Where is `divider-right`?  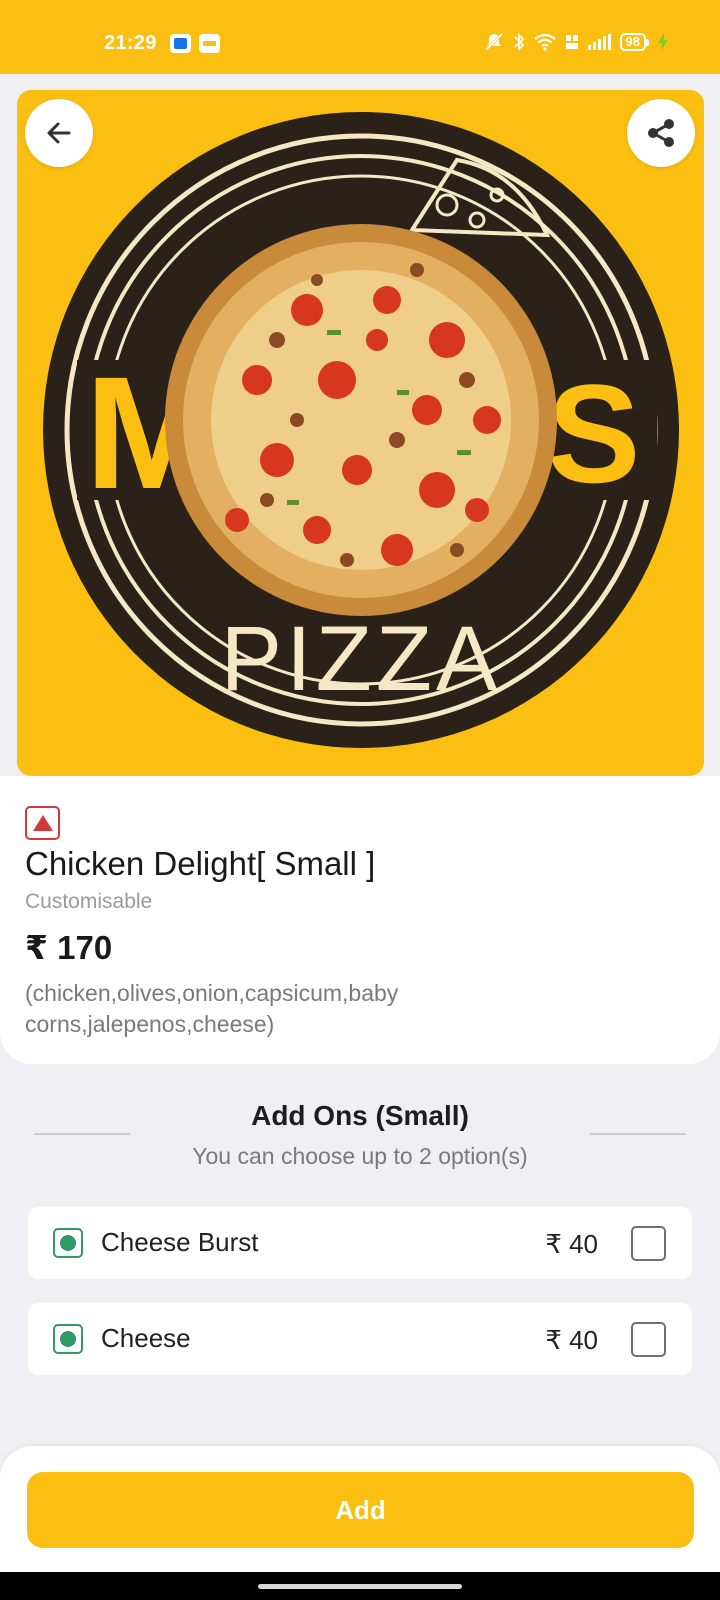
divider-right is located at coordinates (638, 1134).